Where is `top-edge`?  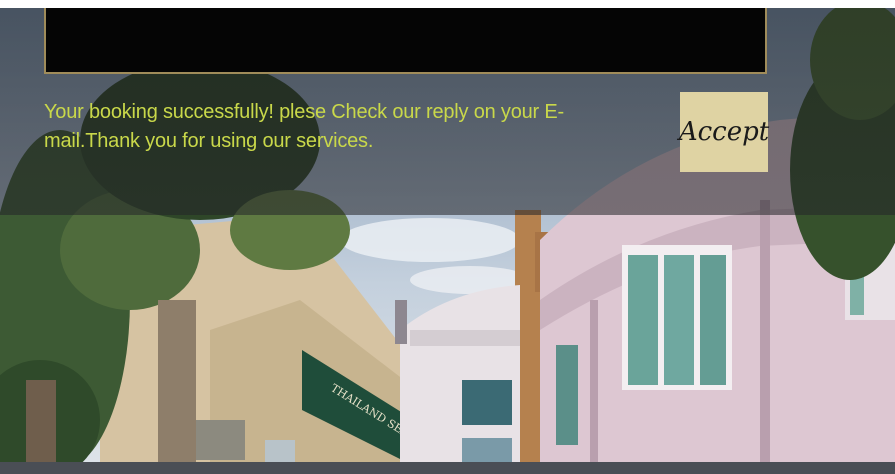
top-edge is located at coordinates (447, 4).